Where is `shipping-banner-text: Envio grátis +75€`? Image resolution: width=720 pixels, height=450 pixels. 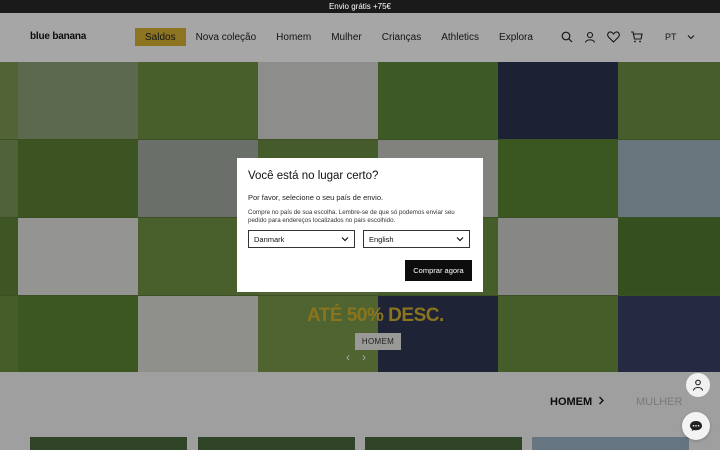
shipping-banner-text: Envio grátis +75€ is located at coordinates (360, 6).